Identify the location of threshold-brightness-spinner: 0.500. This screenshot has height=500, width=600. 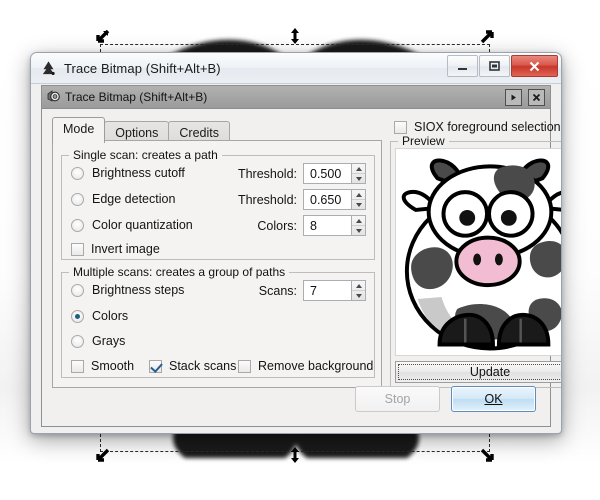
(334, 173).